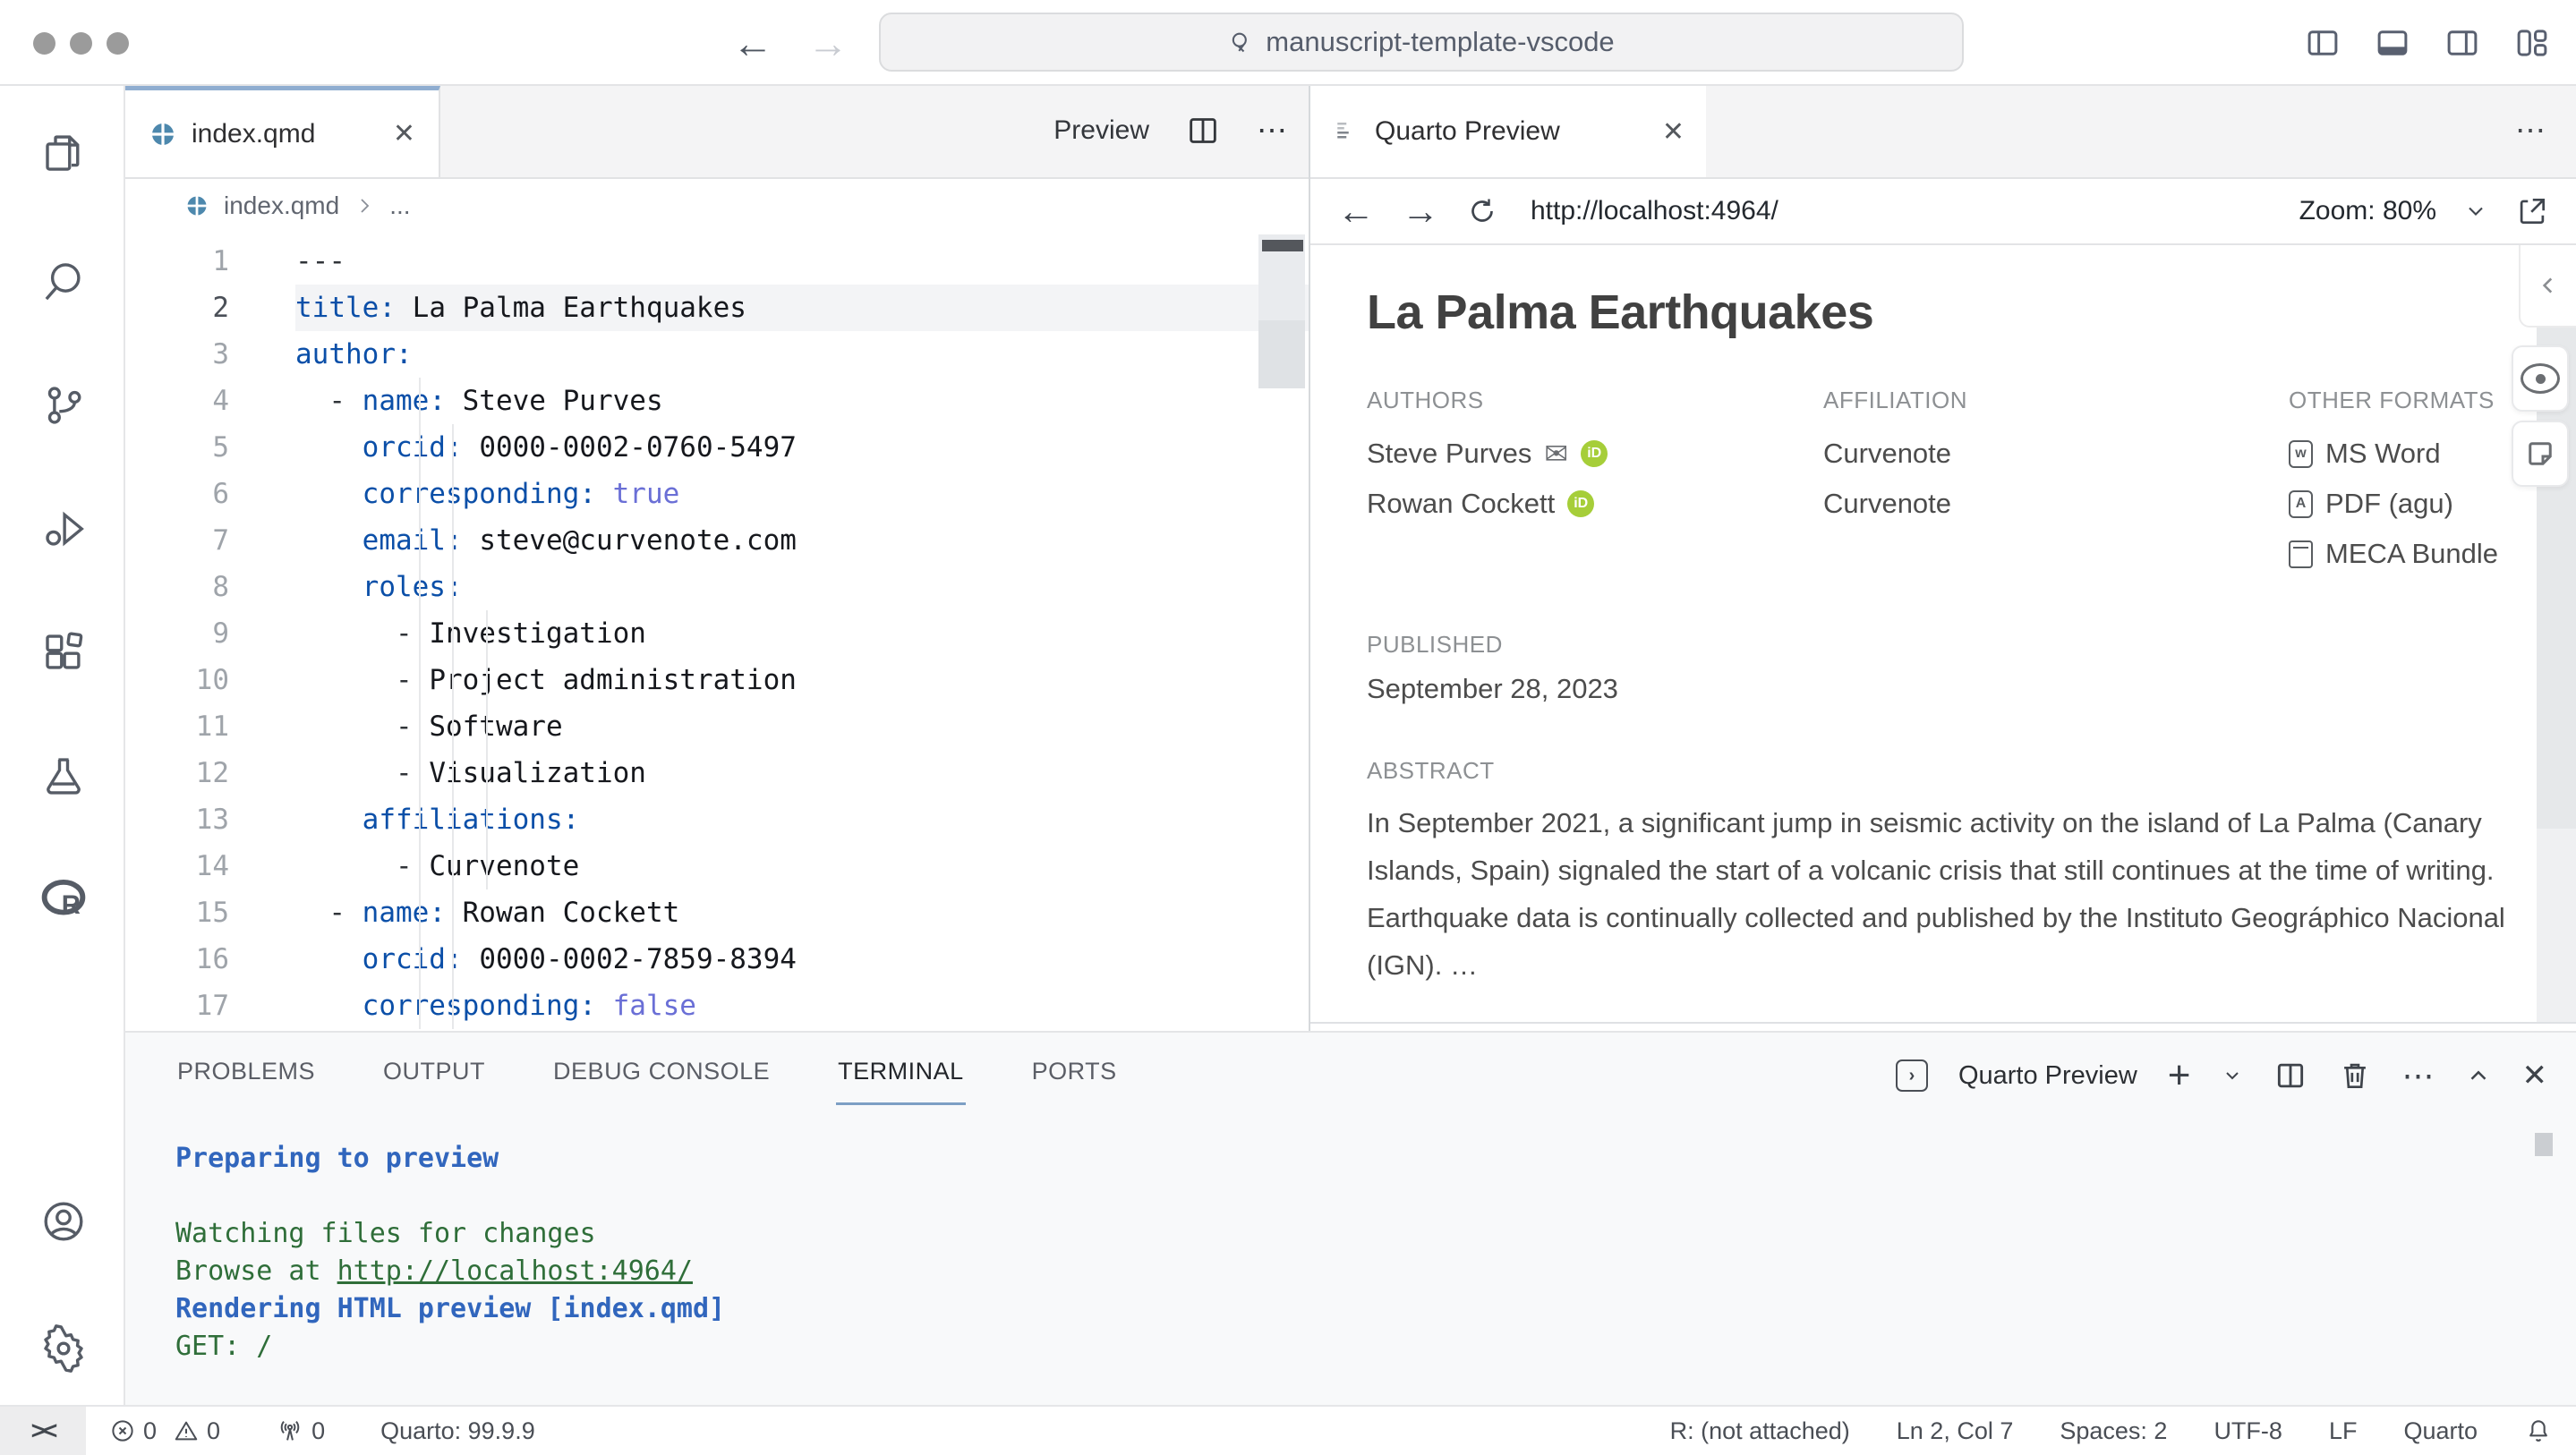  What do you see at coordinates (717, 633) in the screenshot?
I see `code-line: 9 - Investigation` at bounding box center [717, 633].